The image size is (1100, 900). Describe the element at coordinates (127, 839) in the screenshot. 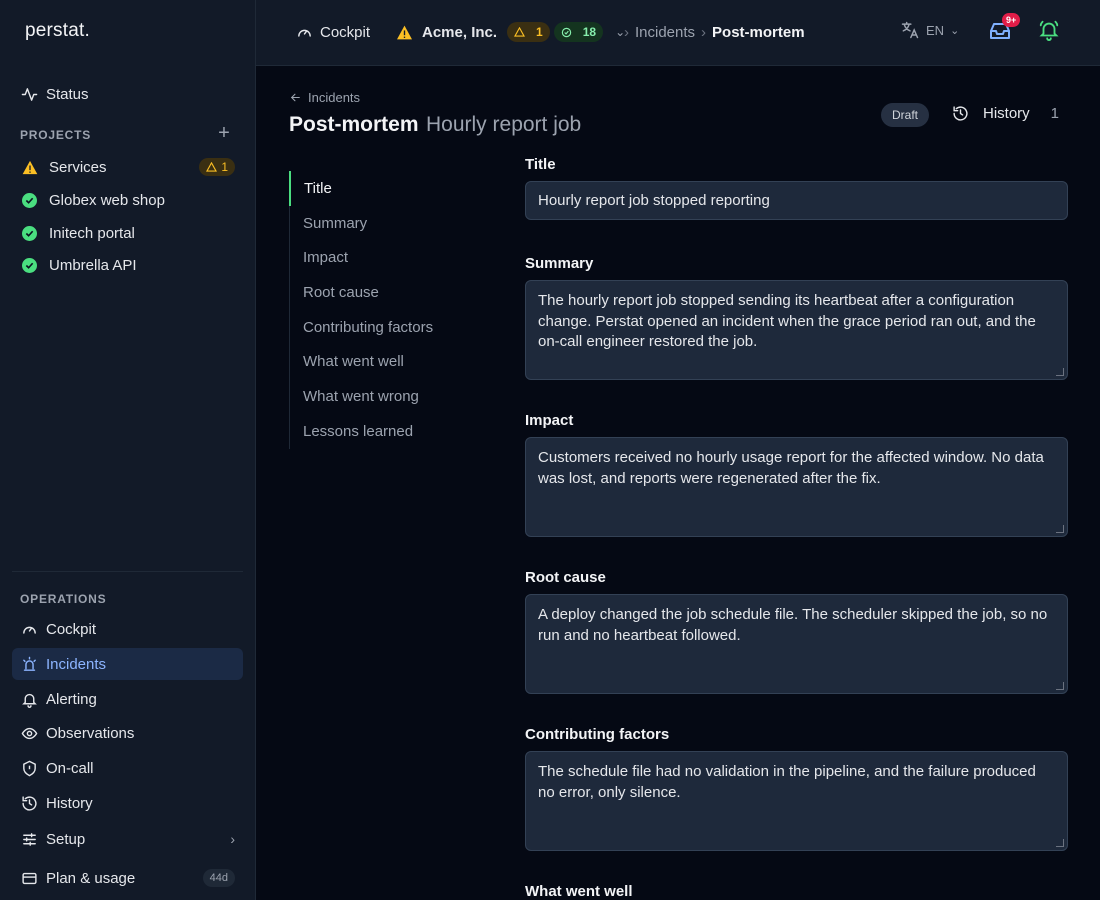

I see `sidebar-item-setup: Setup ›` at that location.